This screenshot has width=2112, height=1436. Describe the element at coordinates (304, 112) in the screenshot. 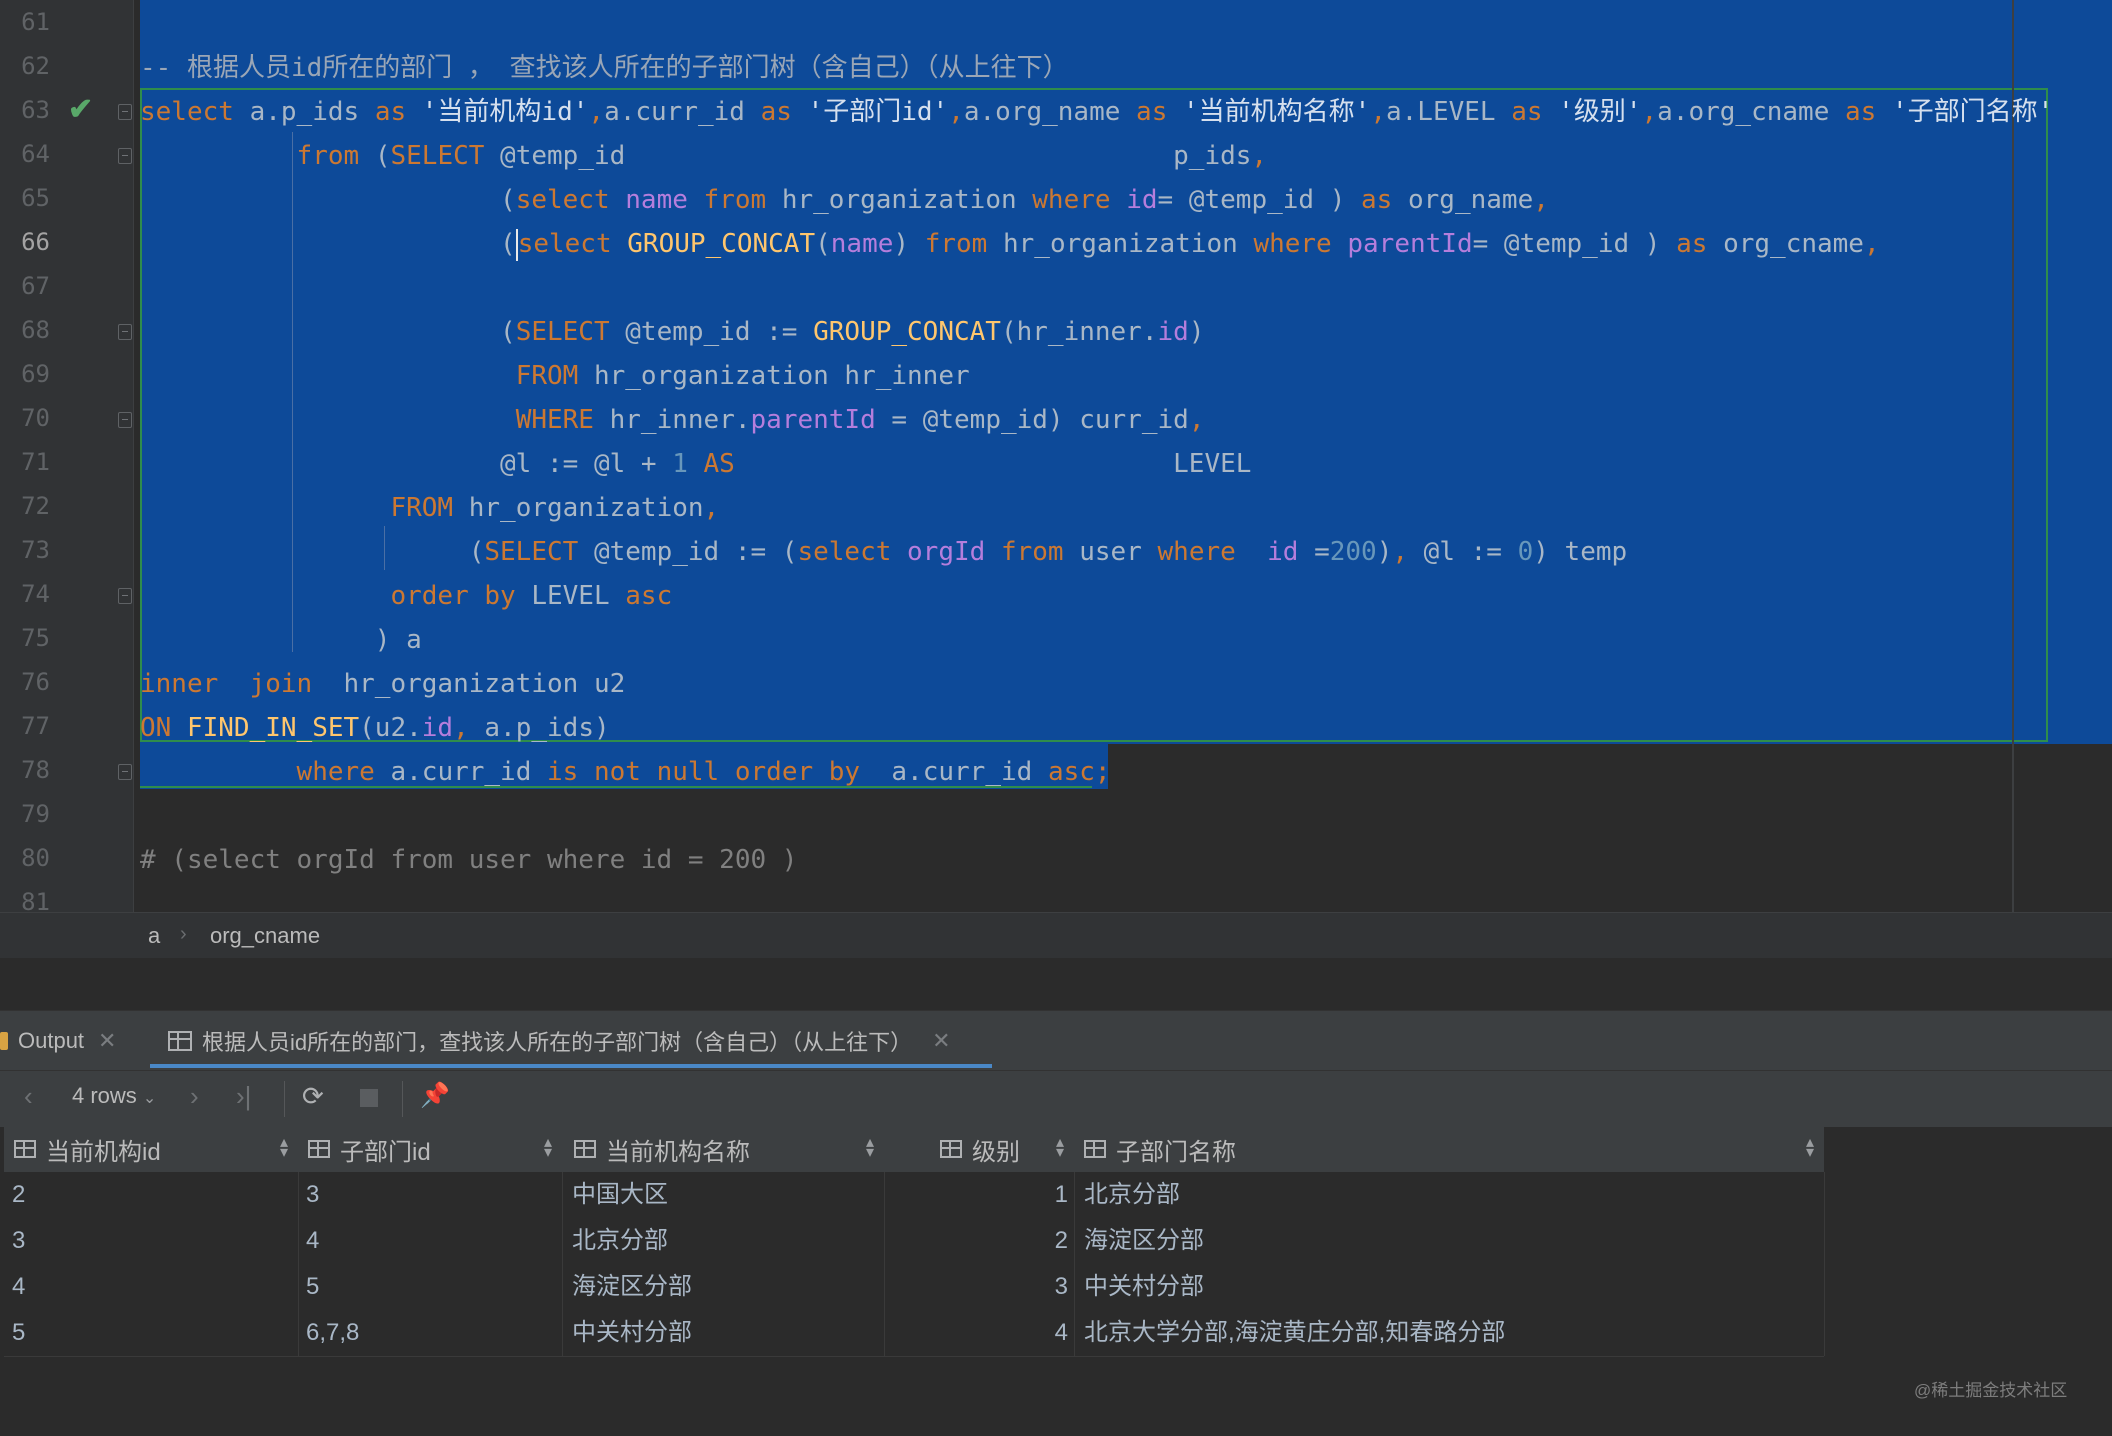

I see `code-token: a.p_ids` at that location.